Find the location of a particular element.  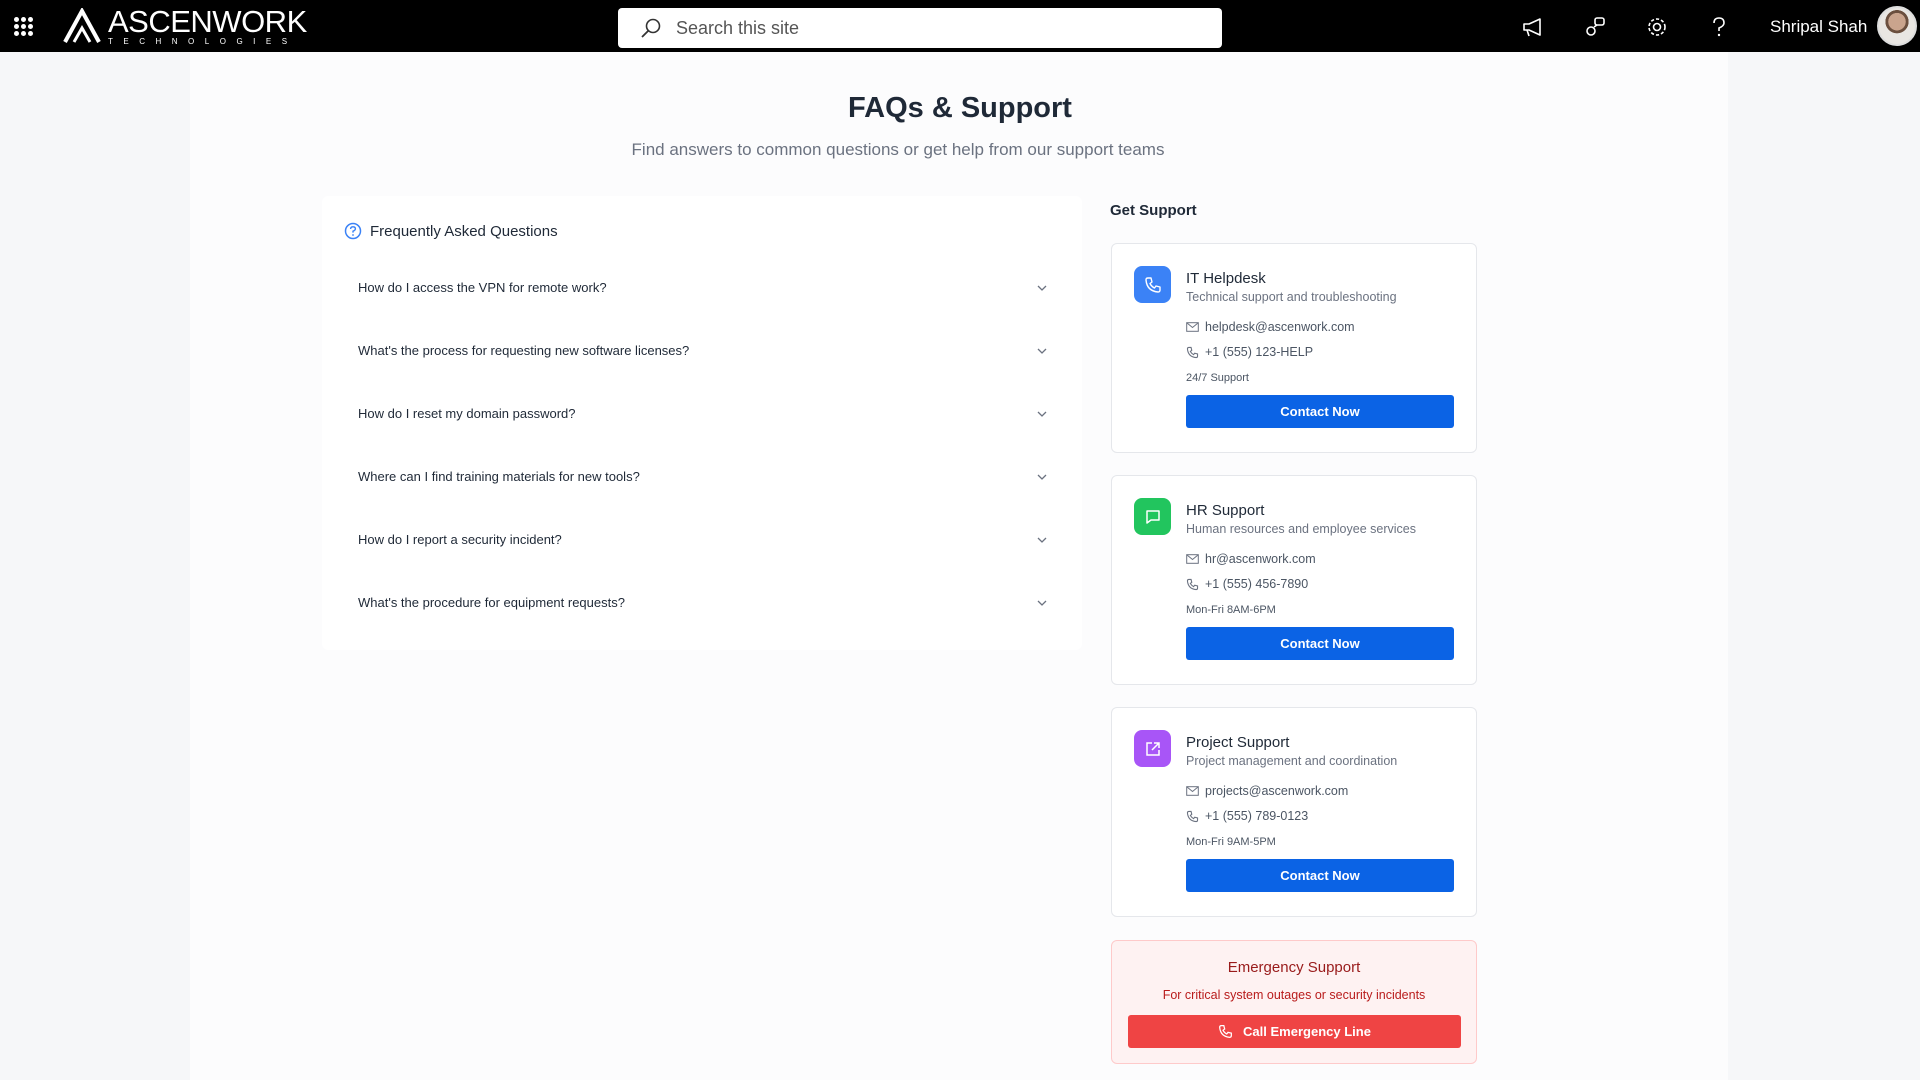

faq-header: Frequently Asked Questions is located at coordinates (451, 231).